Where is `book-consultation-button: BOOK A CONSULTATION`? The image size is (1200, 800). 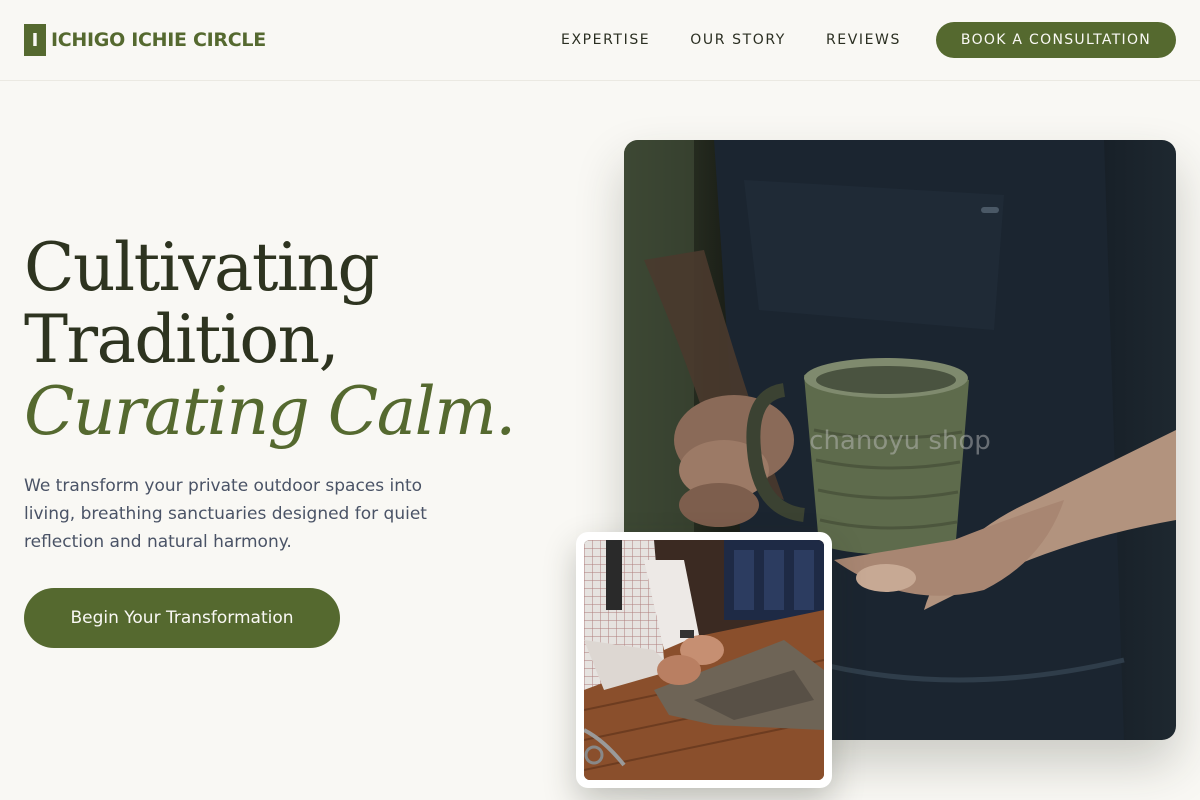 book-consultation-button: BOOK A CONSULTATION is located at coordinates (1056, 40).